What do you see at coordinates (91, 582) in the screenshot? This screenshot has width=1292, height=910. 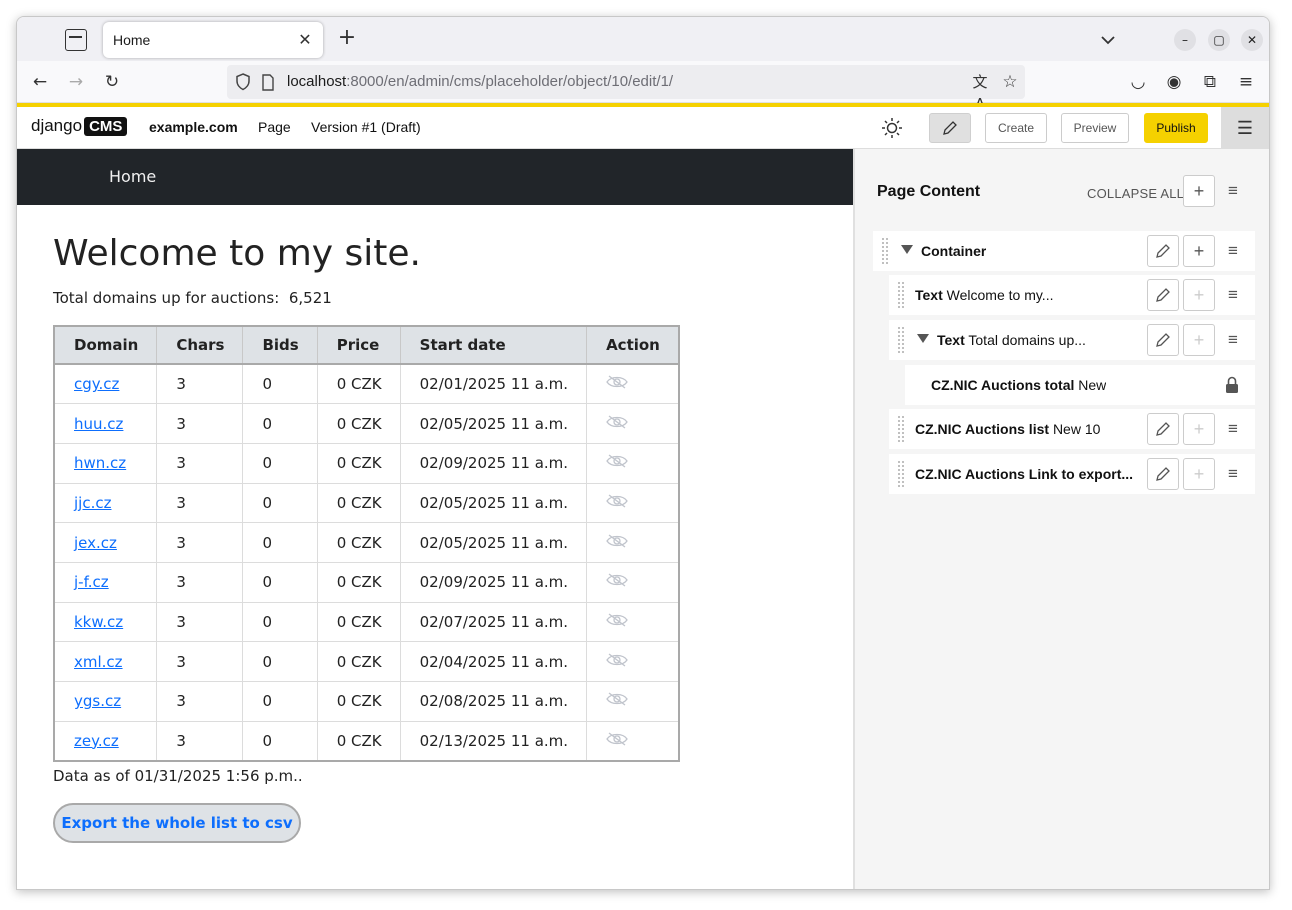 I see `domain-link: j-f.cz` at bounding box center [91, 582].